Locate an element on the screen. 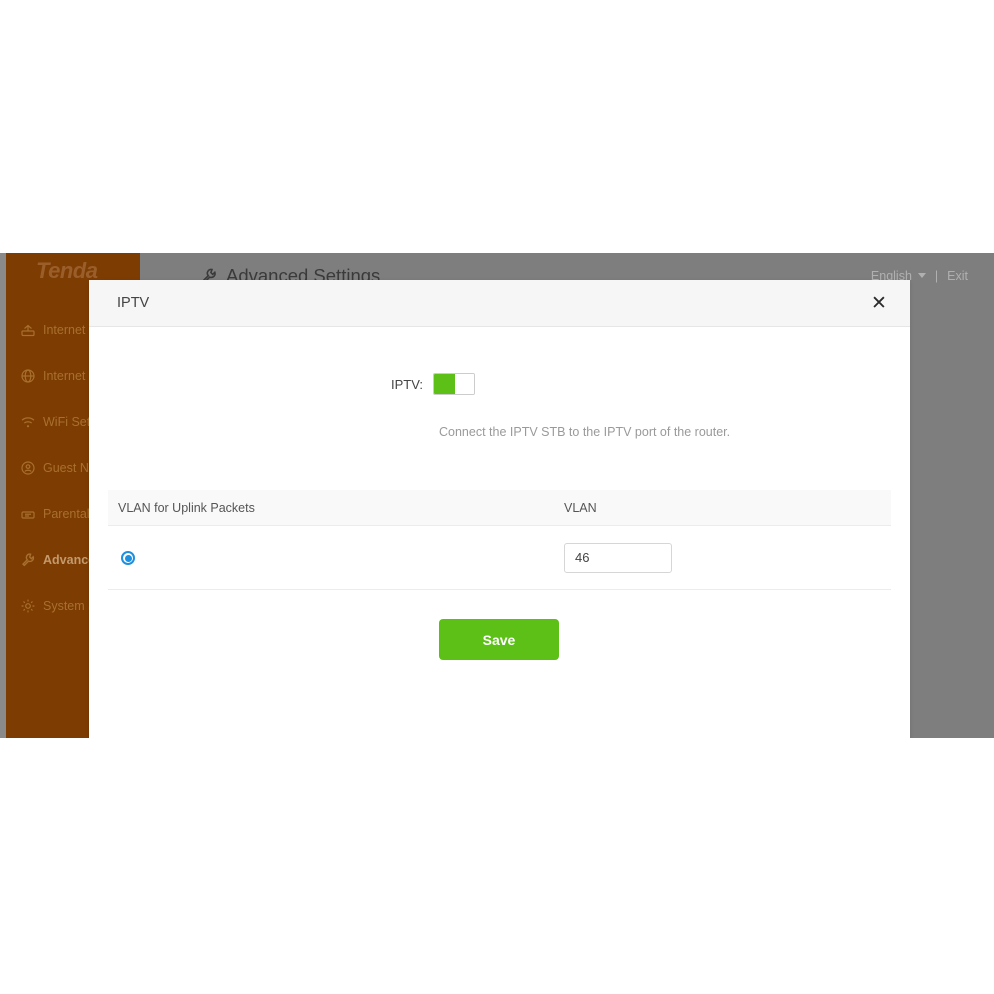 Image resolution: width=994 pixels, height=994 pixels. radio-dot is located at coordinates (128, 558).